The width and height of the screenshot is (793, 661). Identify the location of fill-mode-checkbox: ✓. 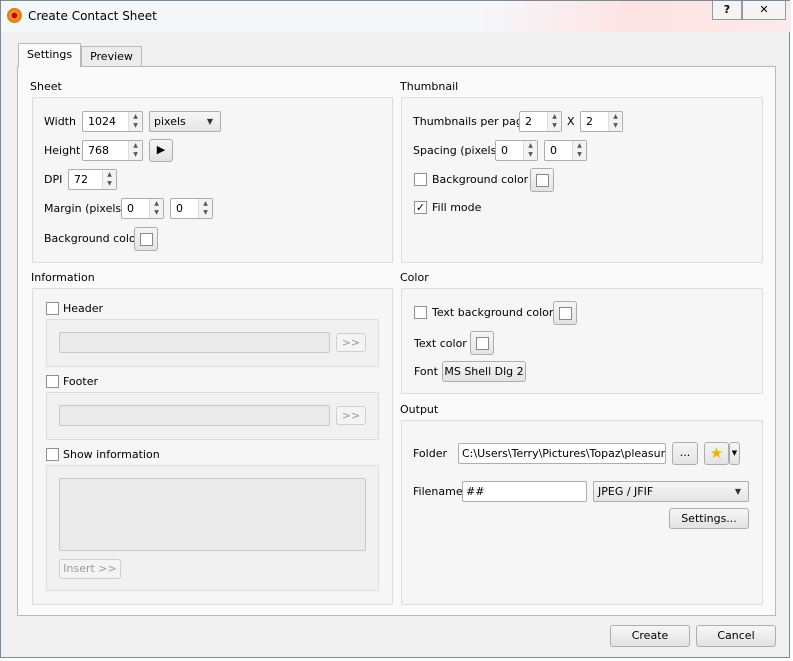
(420, 207).